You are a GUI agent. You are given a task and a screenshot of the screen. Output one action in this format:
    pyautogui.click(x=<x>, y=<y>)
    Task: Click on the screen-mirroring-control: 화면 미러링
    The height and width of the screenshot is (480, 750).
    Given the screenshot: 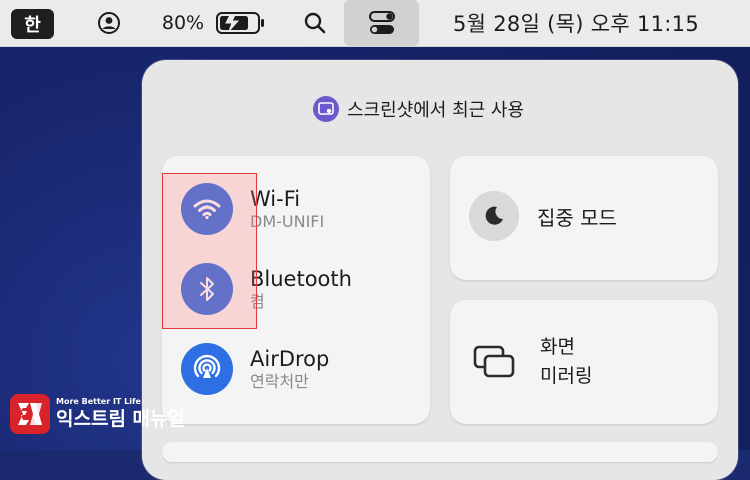 What is the action you would take?
    pyautogui.click(x=532, y=362)
    